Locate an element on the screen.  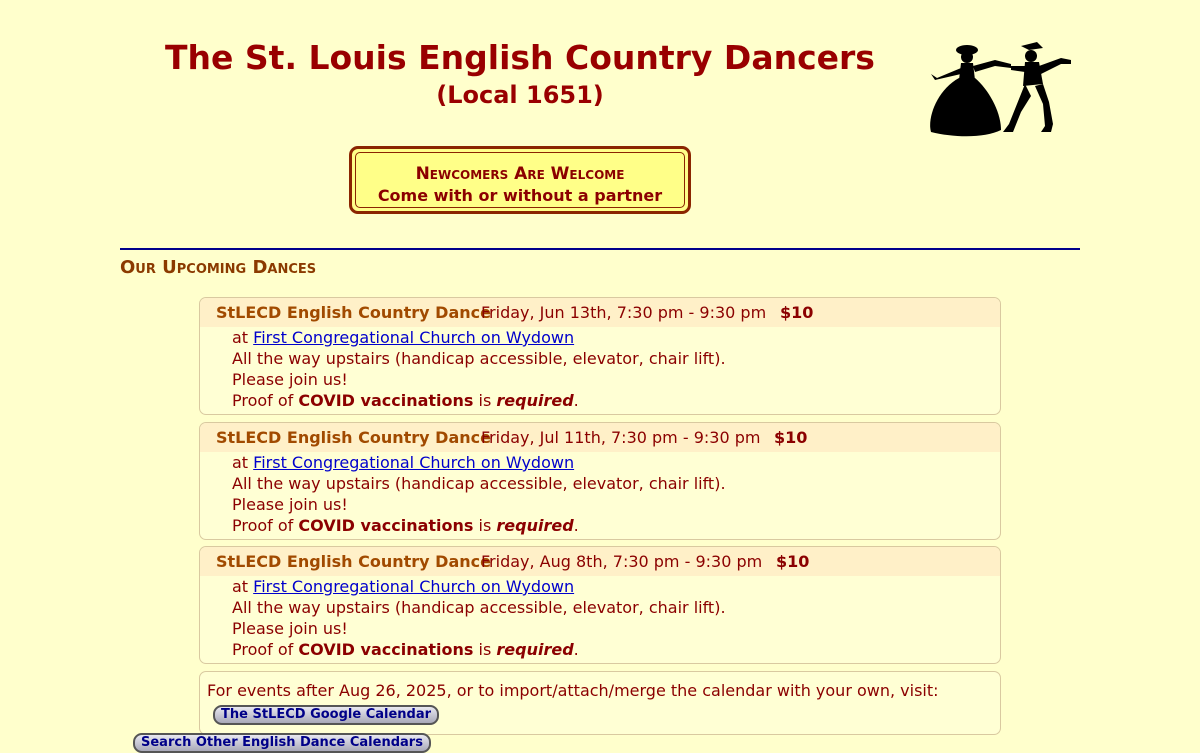
dancers-silhouette-logo is located at coordinates (1000, 89).